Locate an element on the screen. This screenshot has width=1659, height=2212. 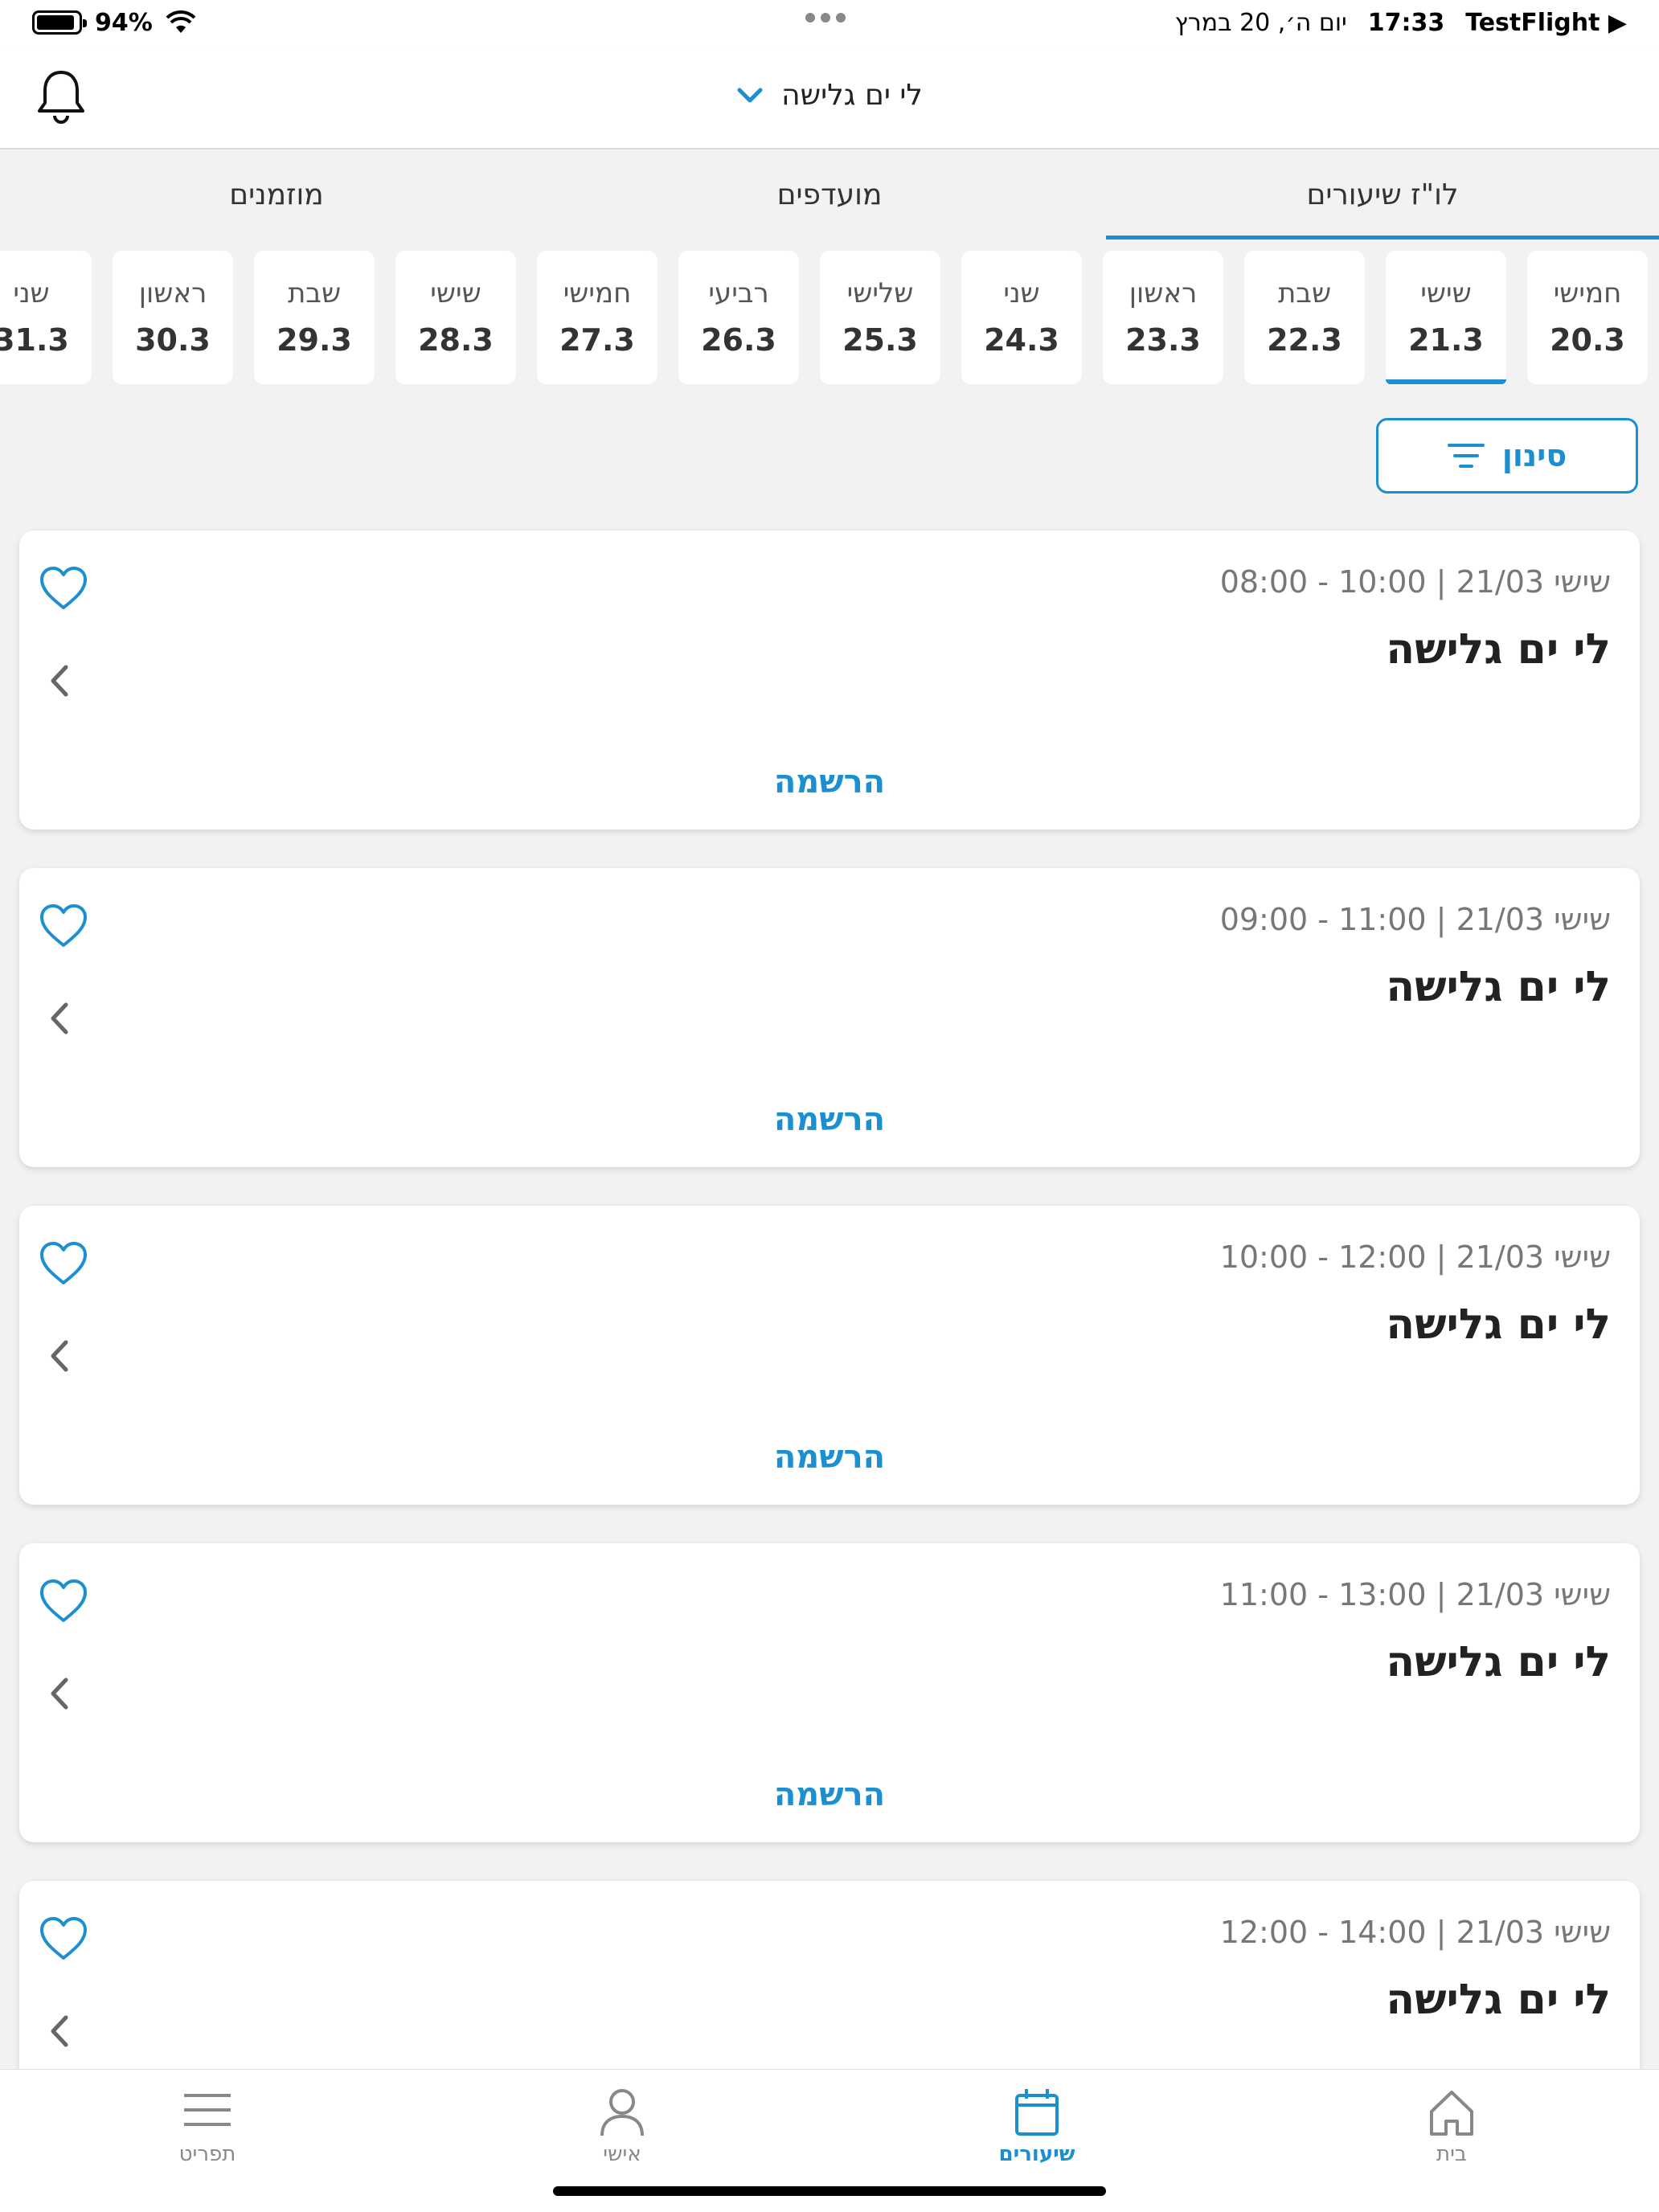
status-left: 94% is located at coordinates (114, 22).